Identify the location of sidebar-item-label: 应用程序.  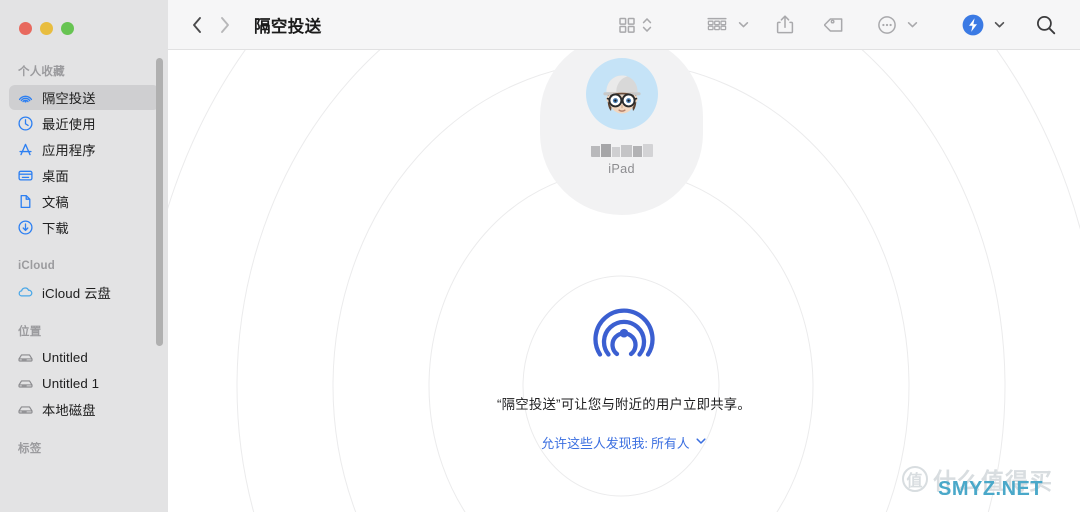
(69, 150).